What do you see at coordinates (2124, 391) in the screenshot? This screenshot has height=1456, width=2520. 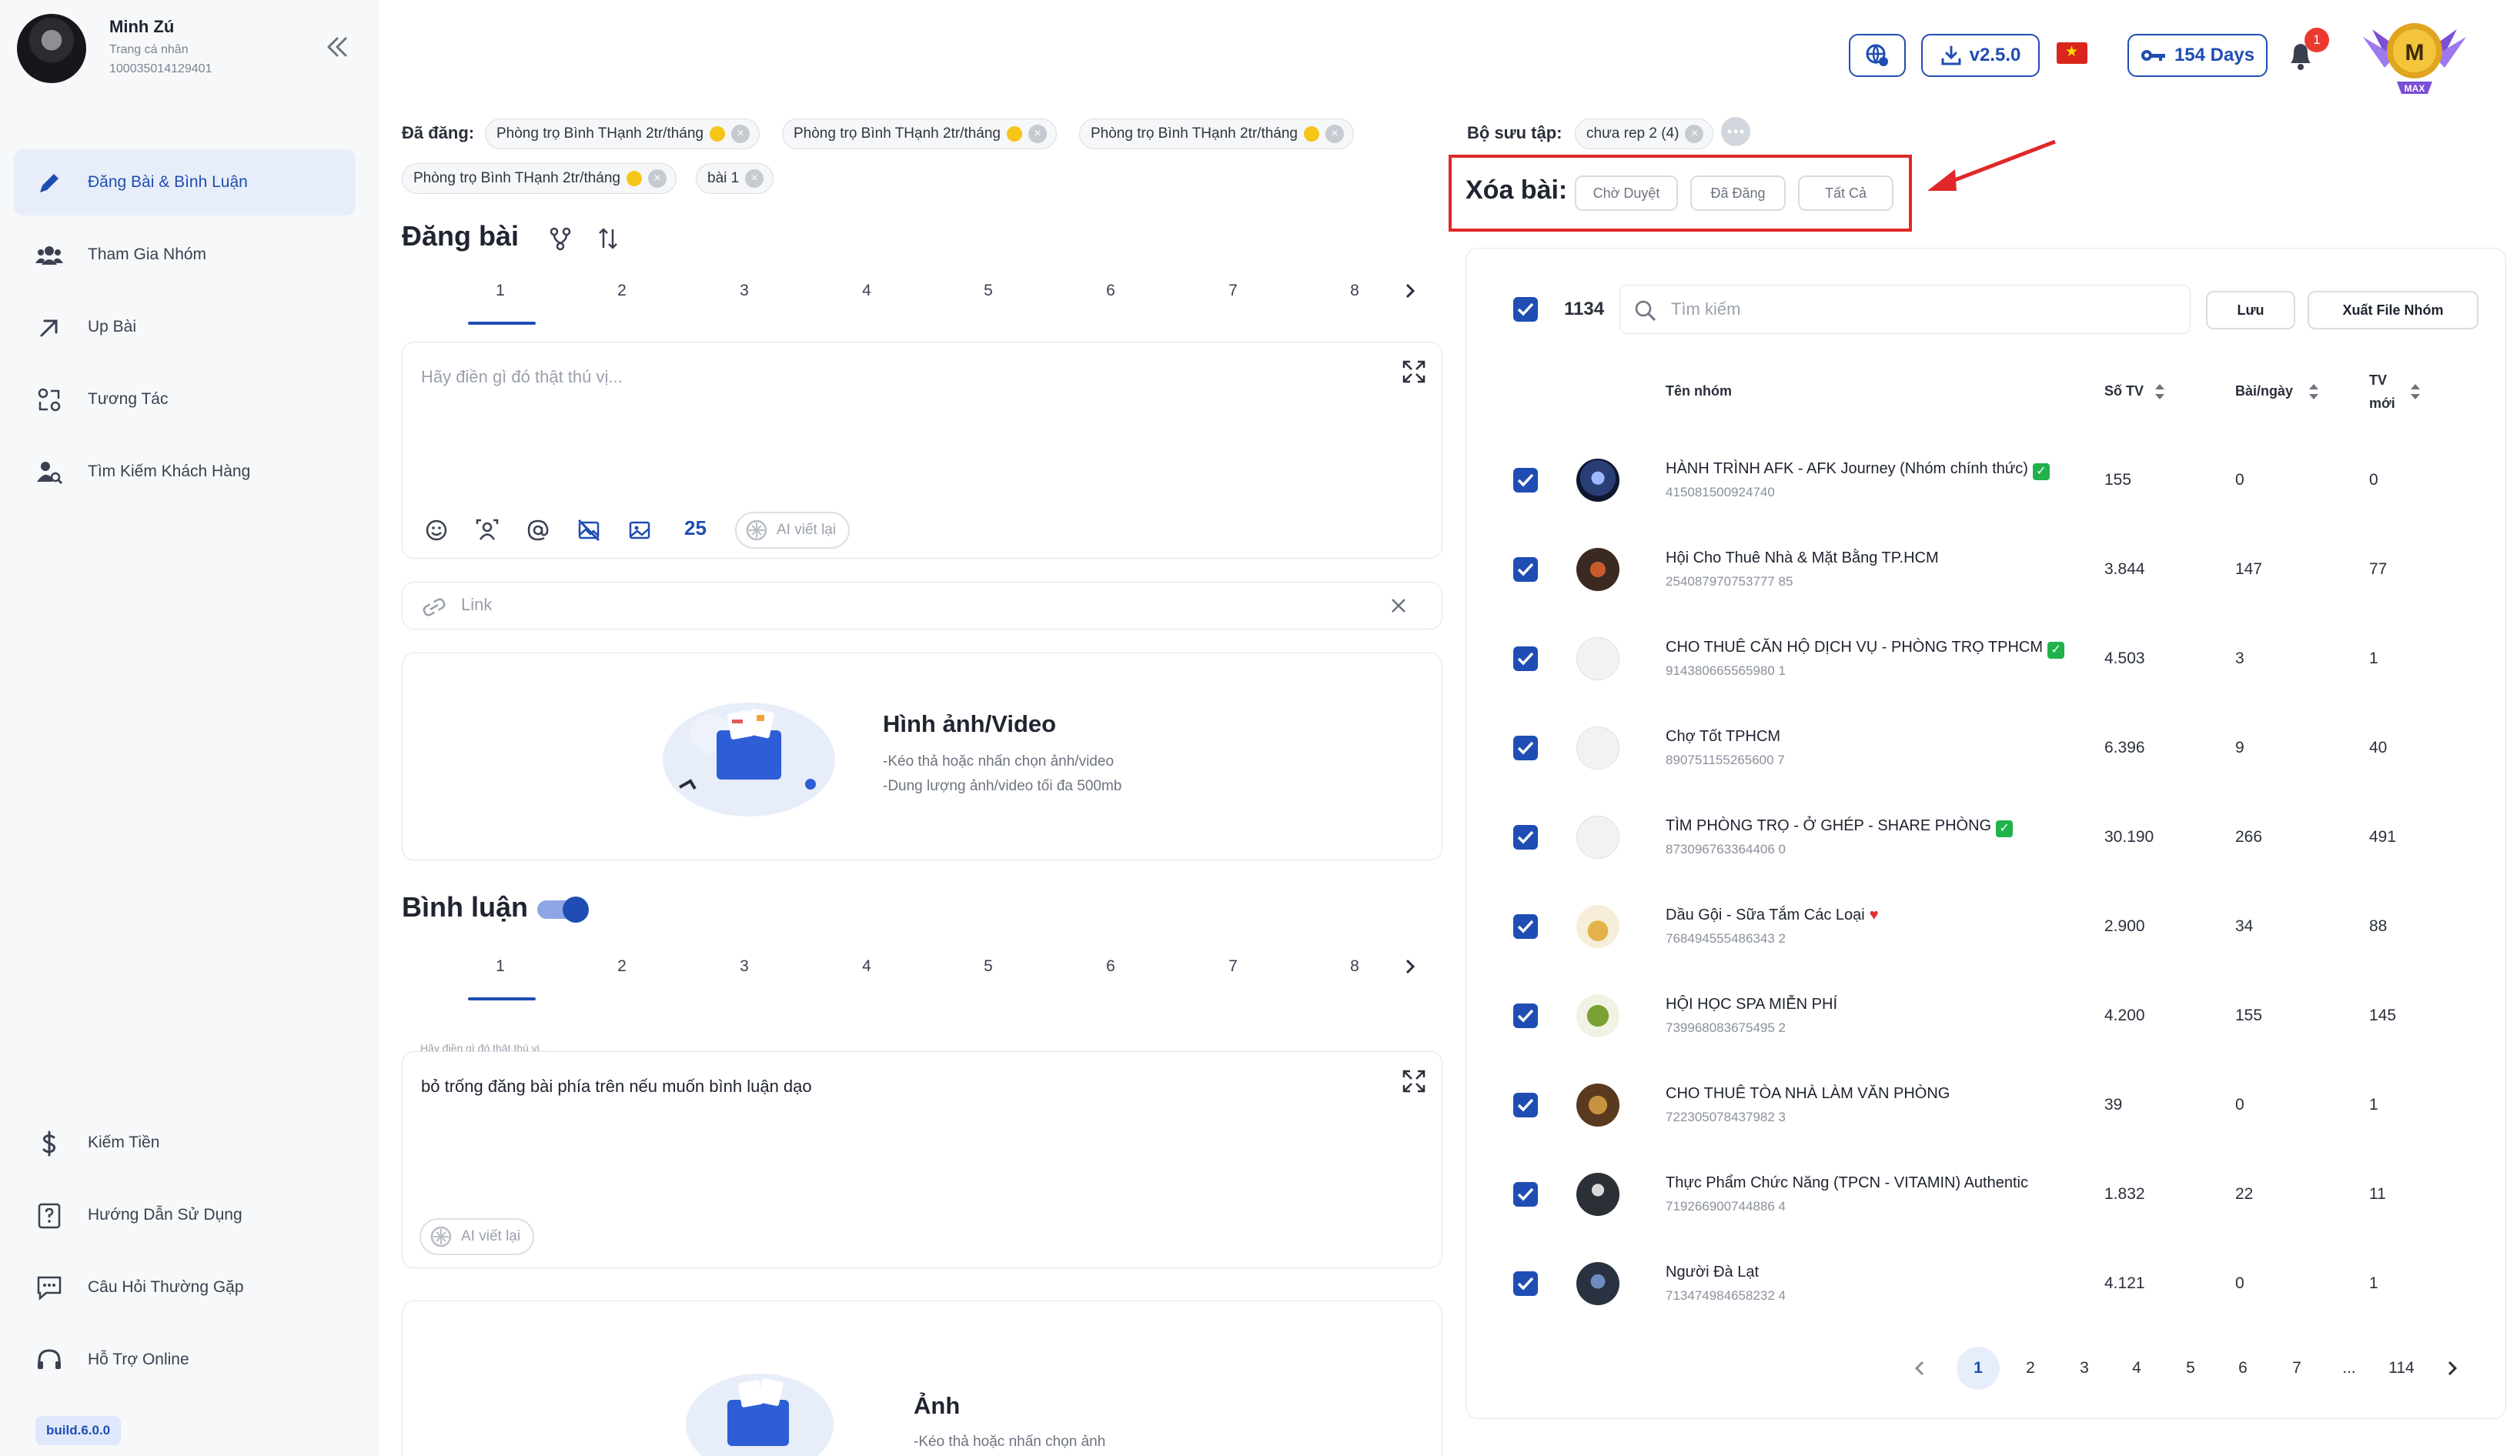 I see `column-header-members: Số TV` at bounding box center [2124, 391].